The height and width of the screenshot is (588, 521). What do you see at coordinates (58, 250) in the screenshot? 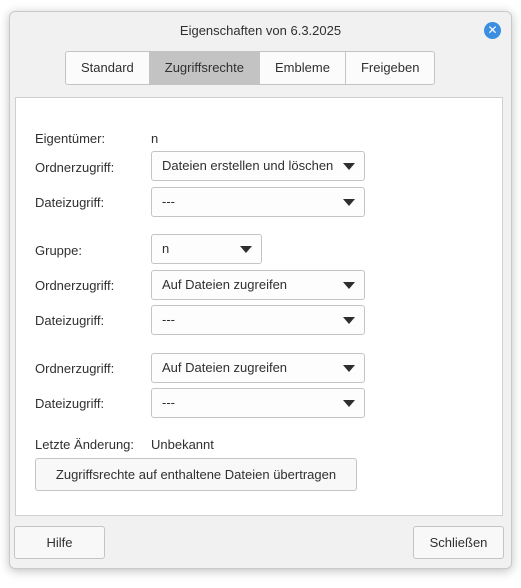
I see `group-label: Gruppe:` at bounding box center [58, 250].